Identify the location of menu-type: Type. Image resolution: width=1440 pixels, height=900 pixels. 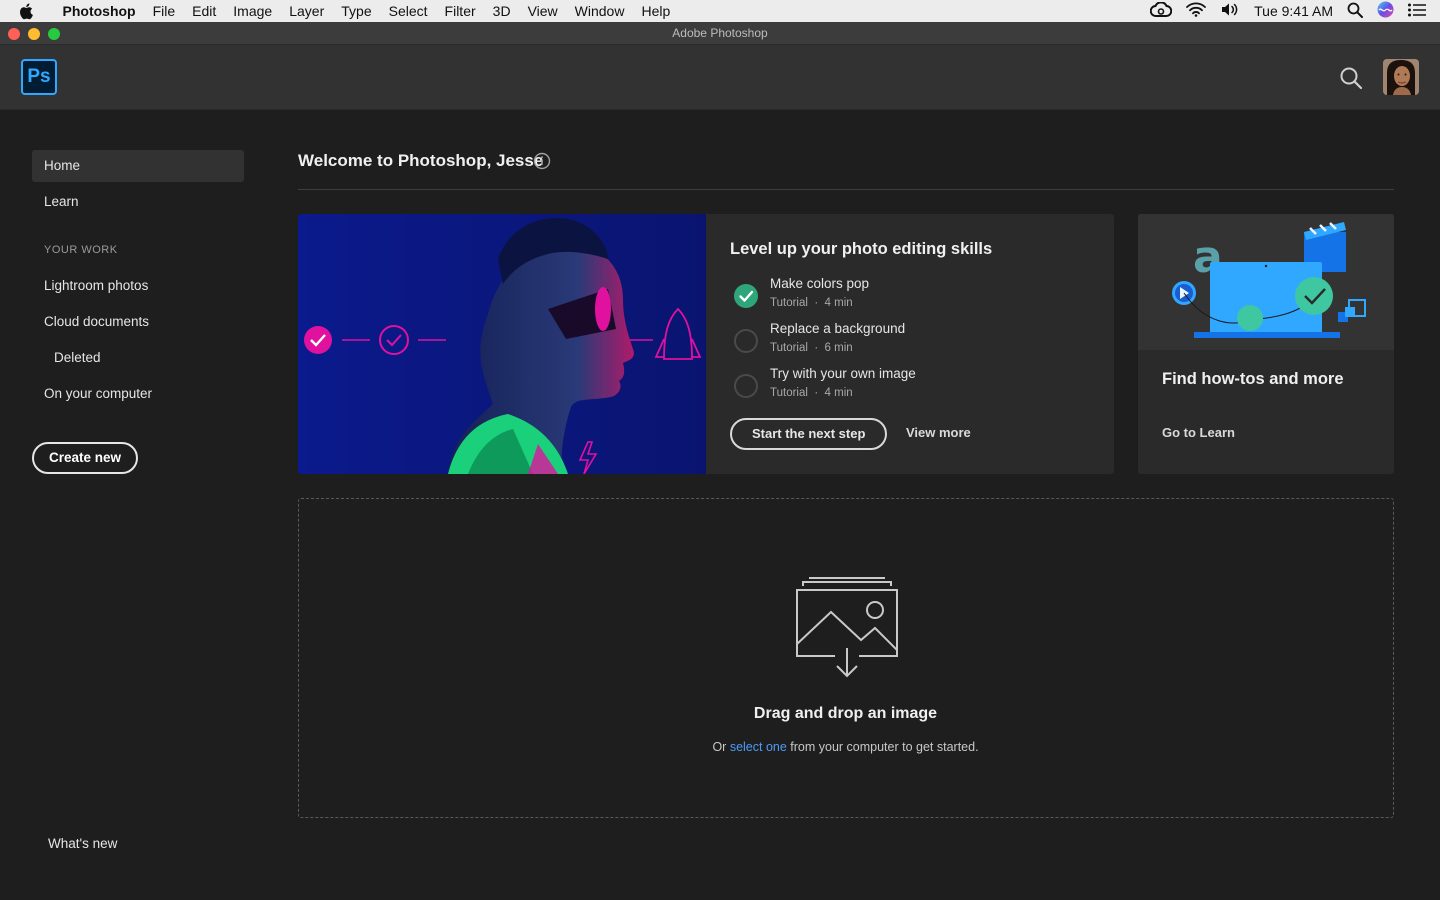
(356, 11).